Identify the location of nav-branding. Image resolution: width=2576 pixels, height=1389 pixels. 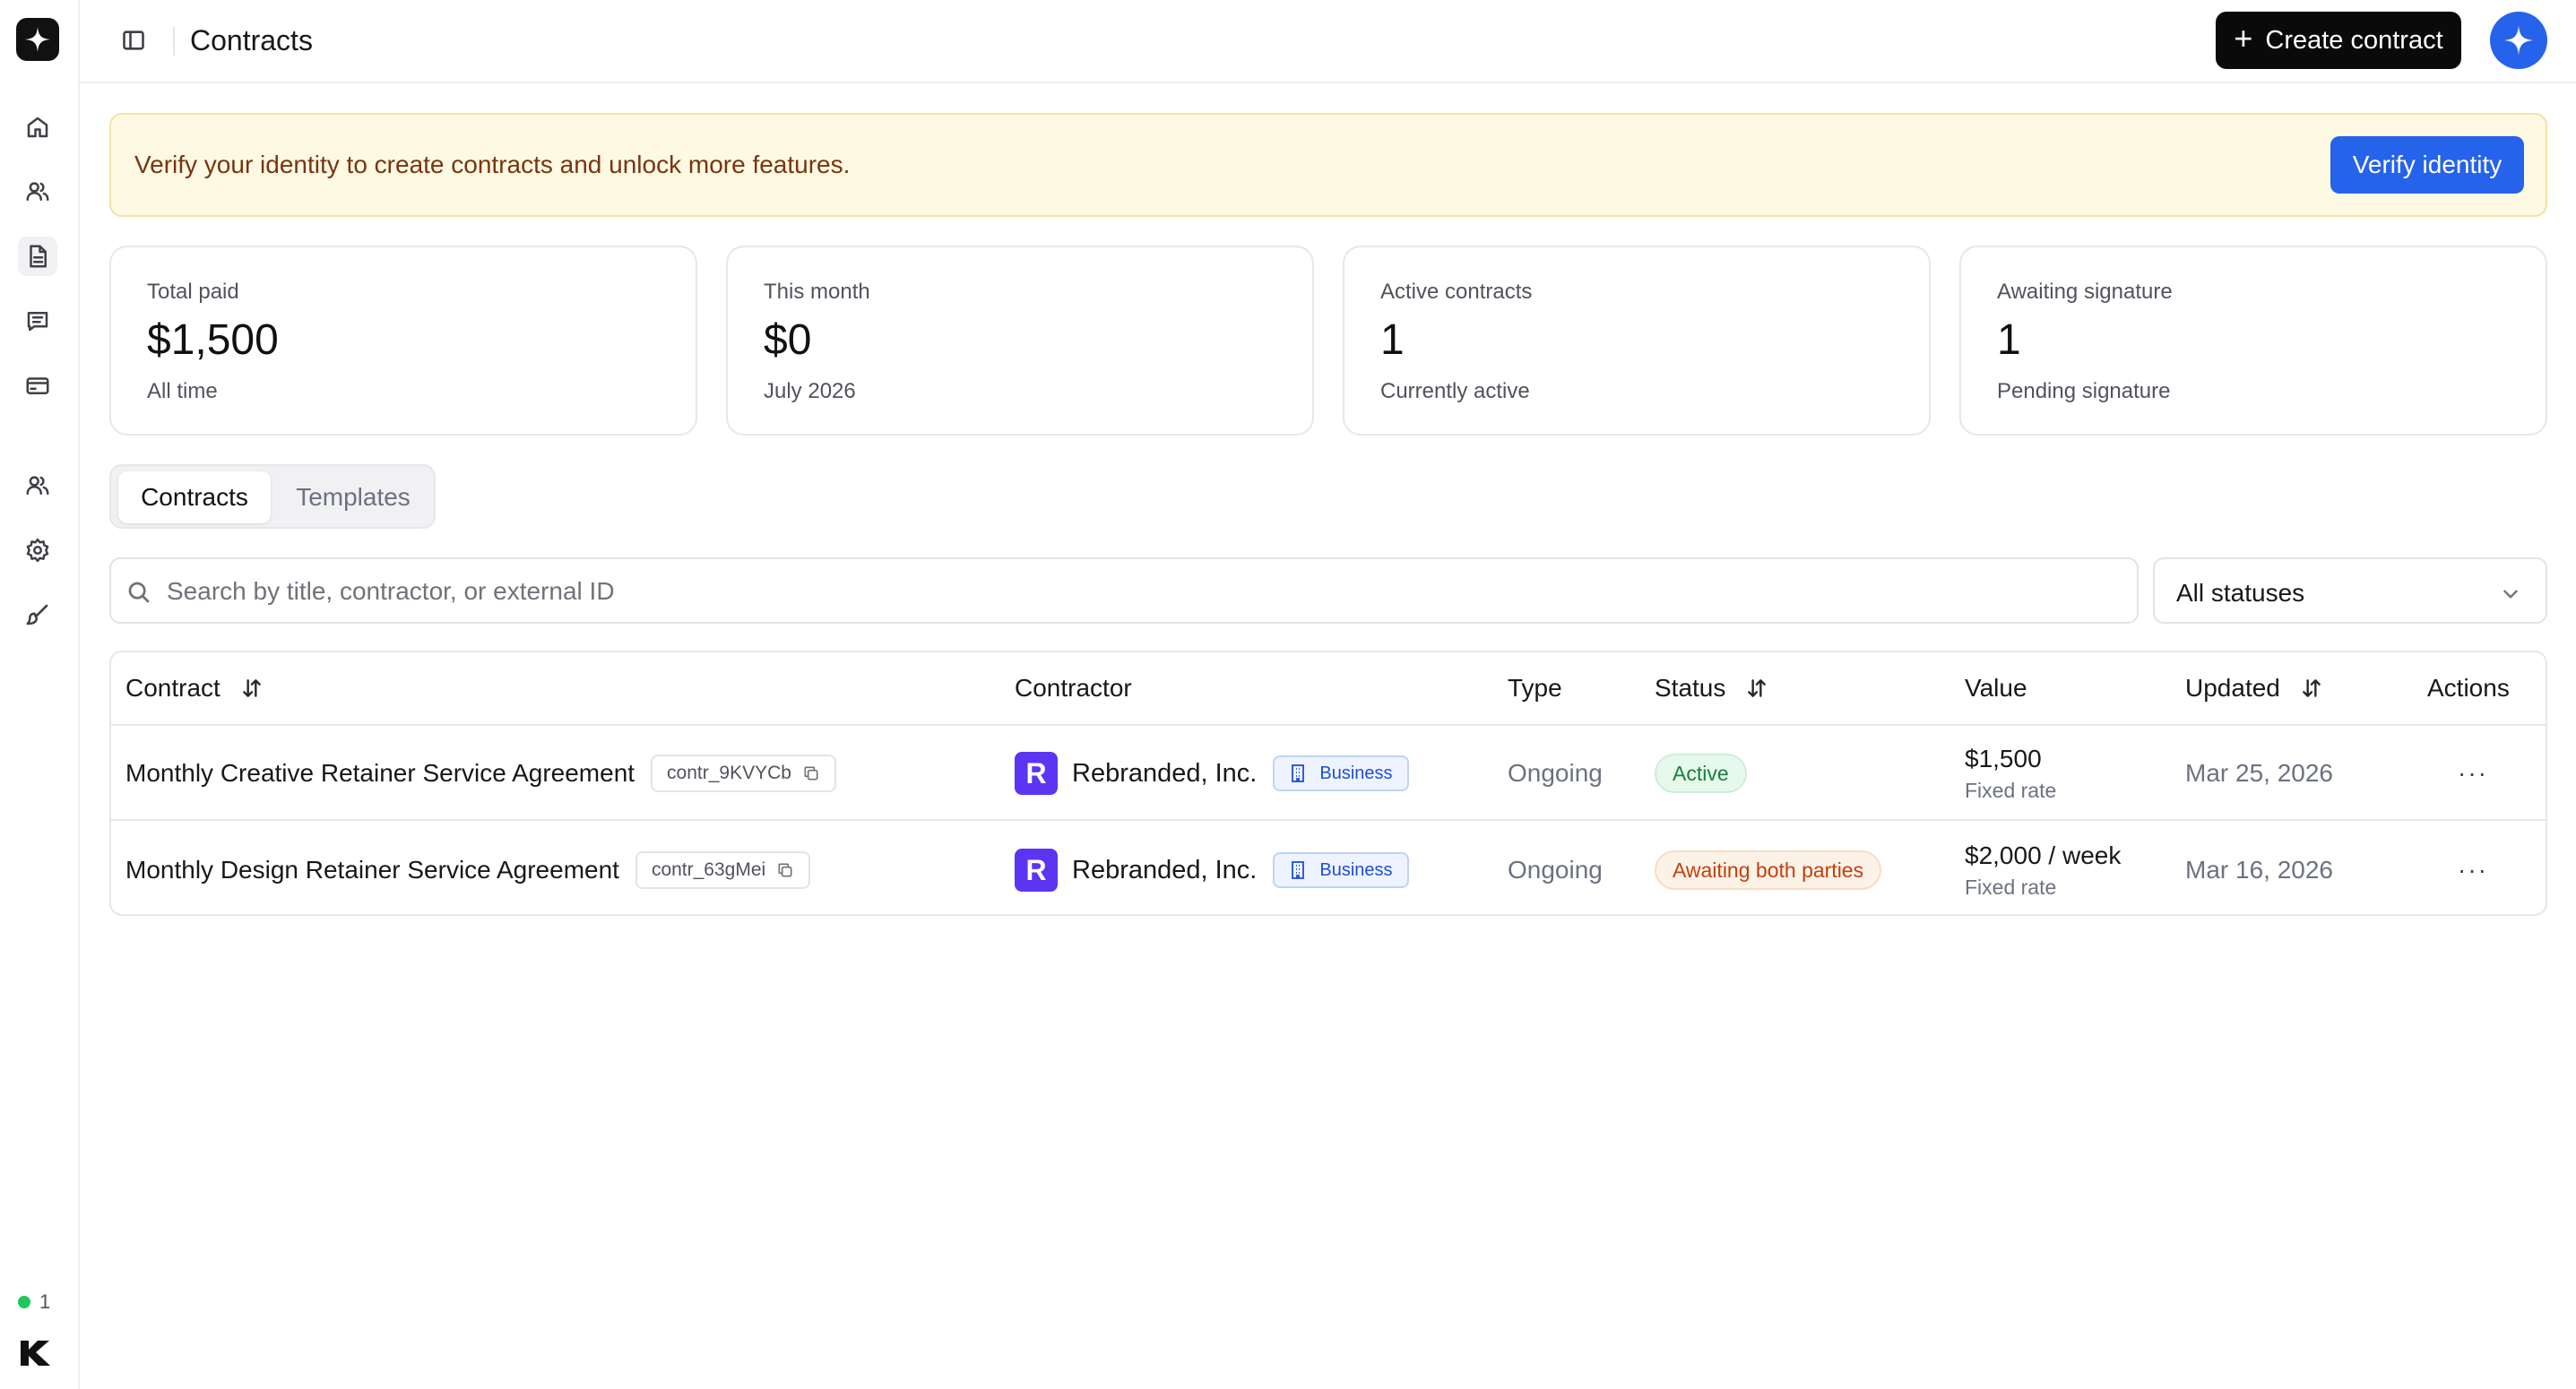
(37, 614).